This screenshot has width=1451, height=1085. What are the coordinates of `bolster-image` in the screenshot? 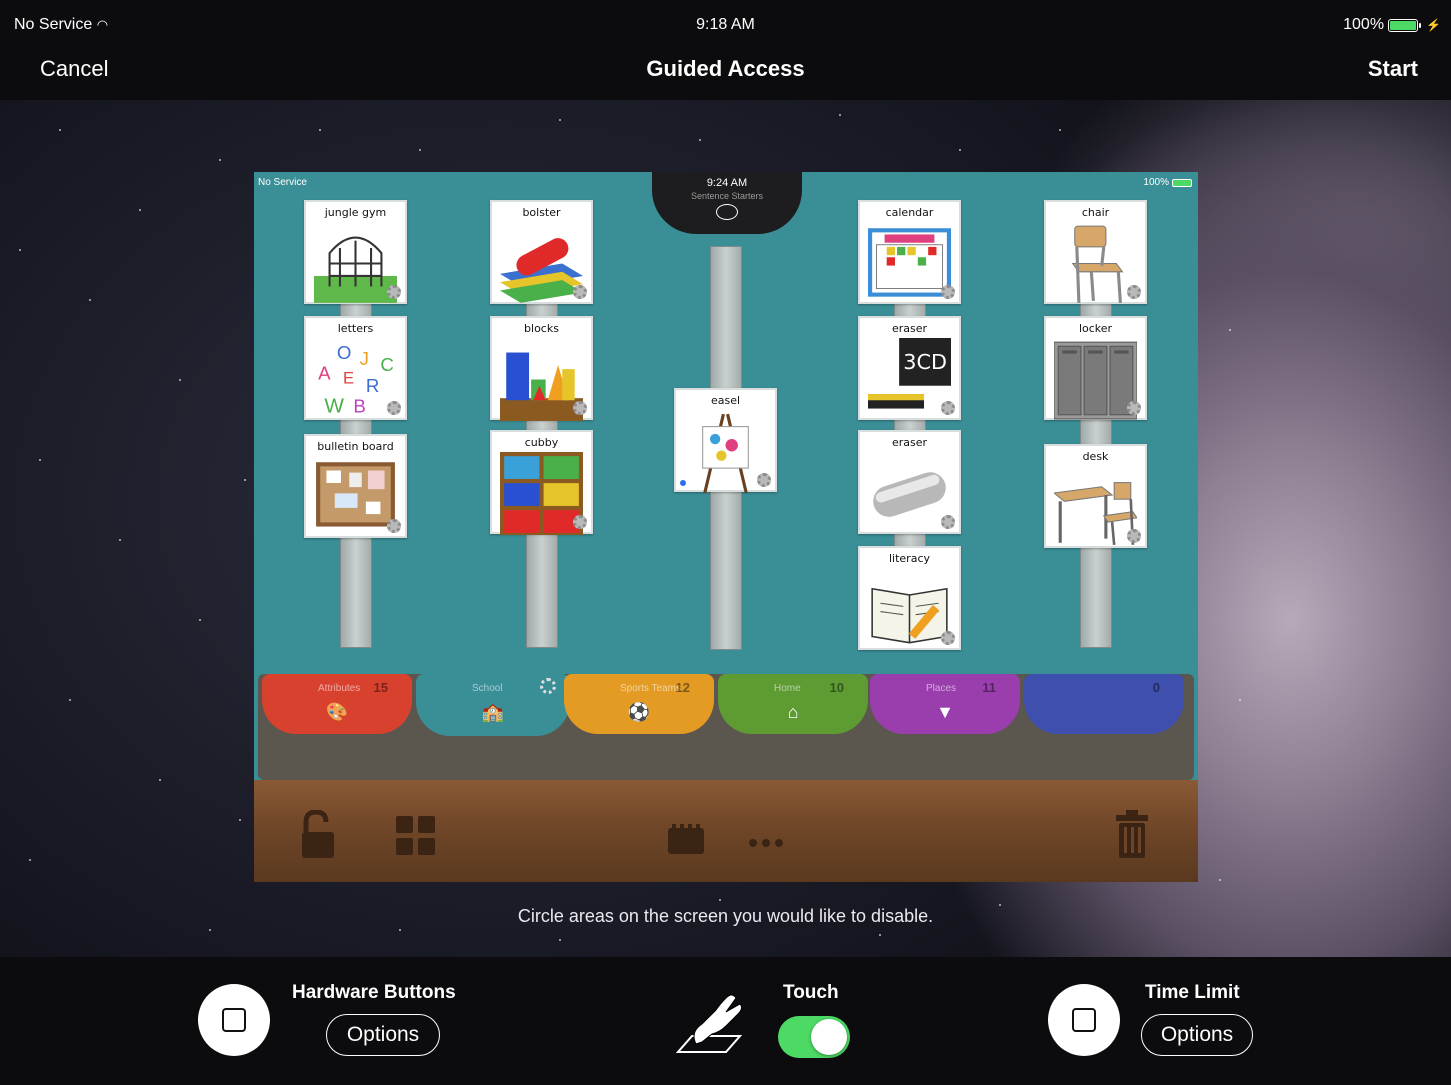 It's located at (541, 270).